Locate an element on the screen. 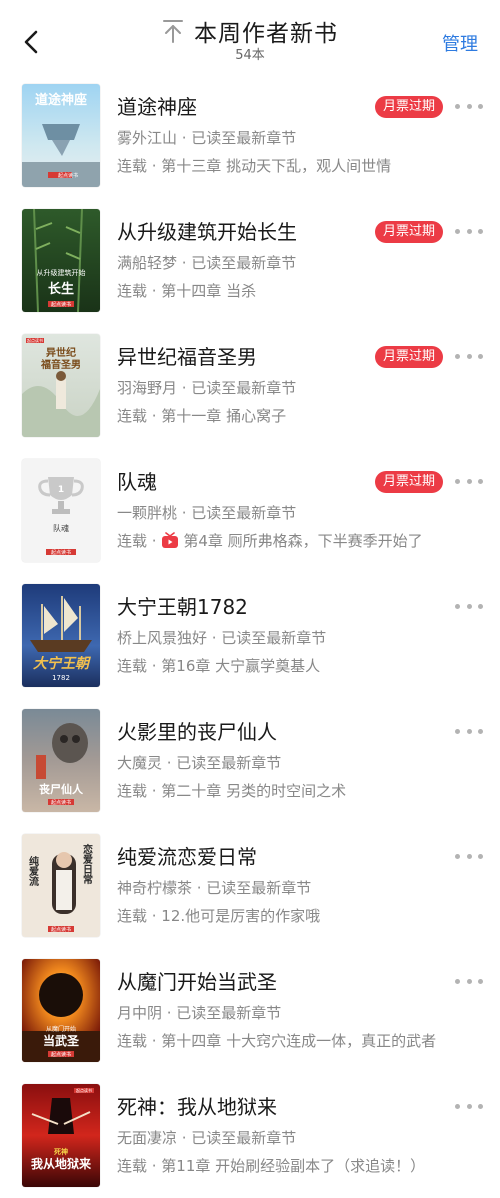 The image size is (500, 1198). book-latest-chapter: 连载 · 第4章 厕所弗格森，下半赛季开始了 is located at coordinates (270, 540).